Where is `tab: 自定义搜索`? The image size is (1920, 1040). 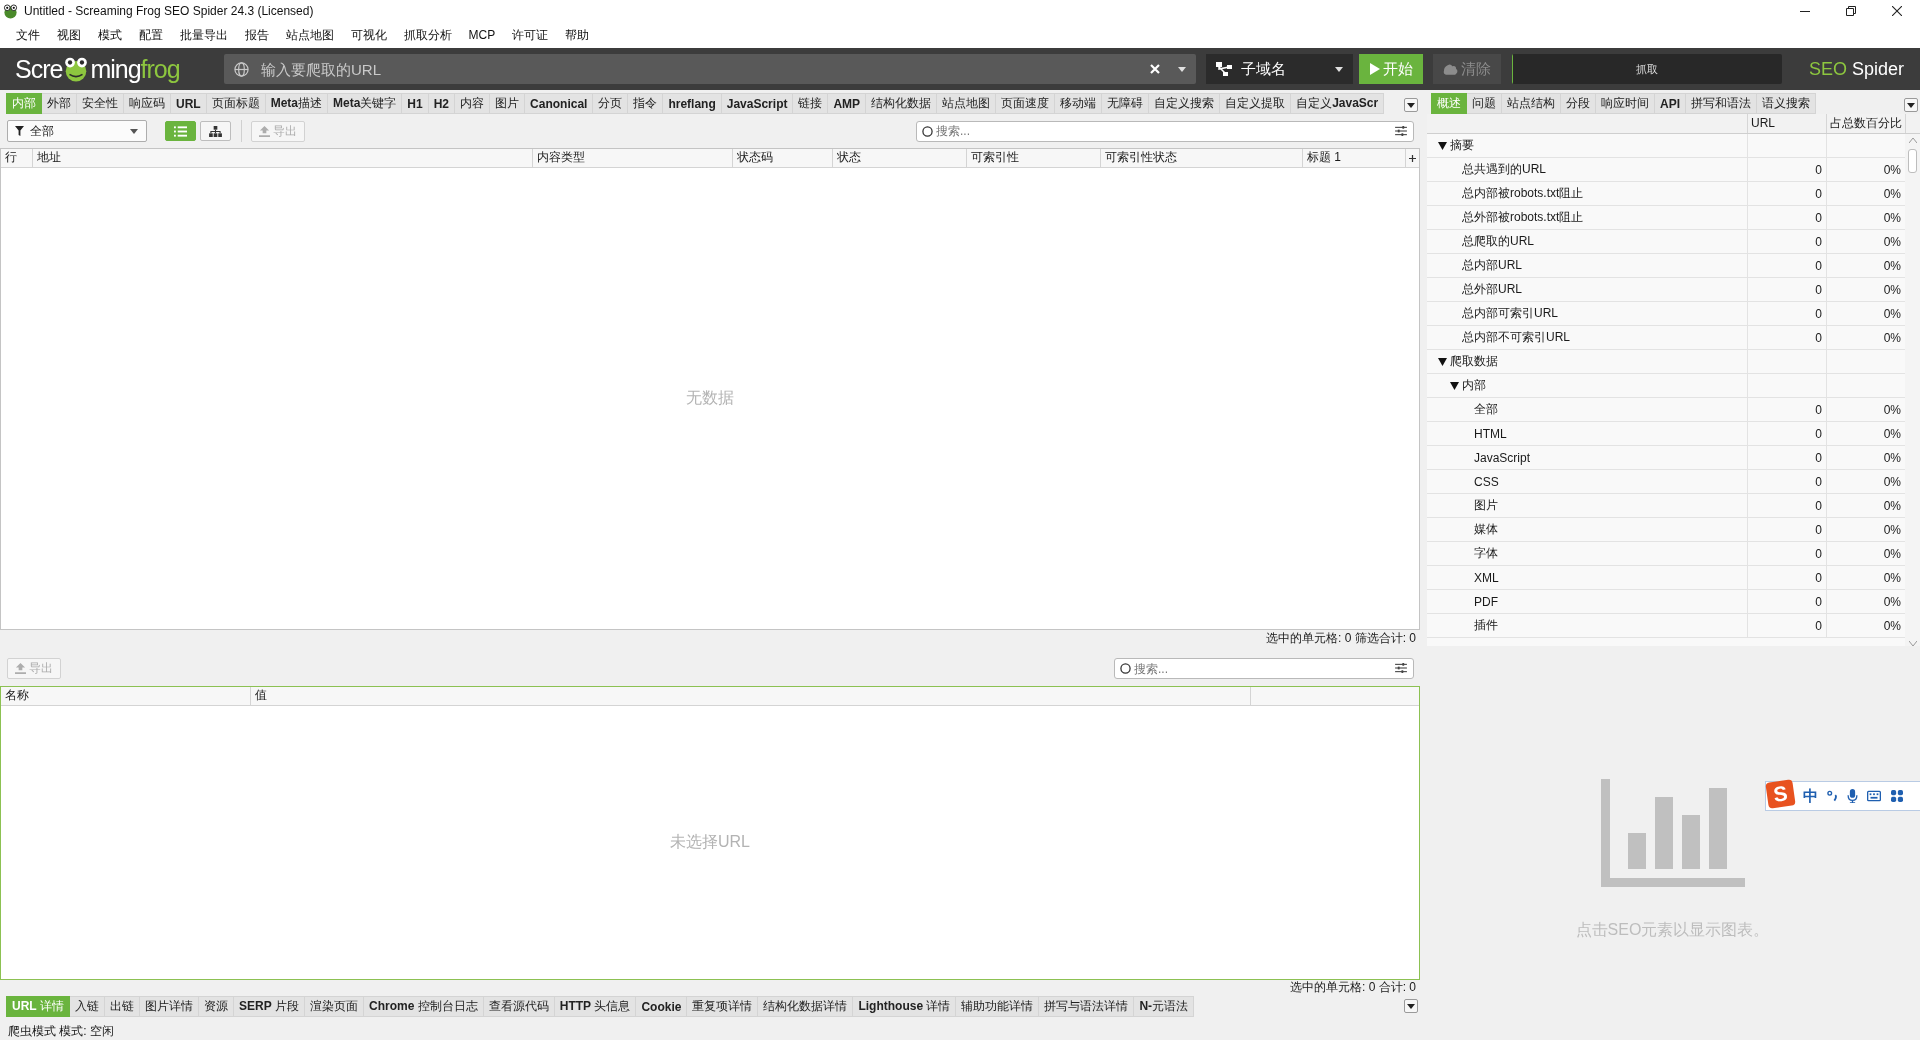
tab: 自定义搜索 is located at coordinates (1184, 103).